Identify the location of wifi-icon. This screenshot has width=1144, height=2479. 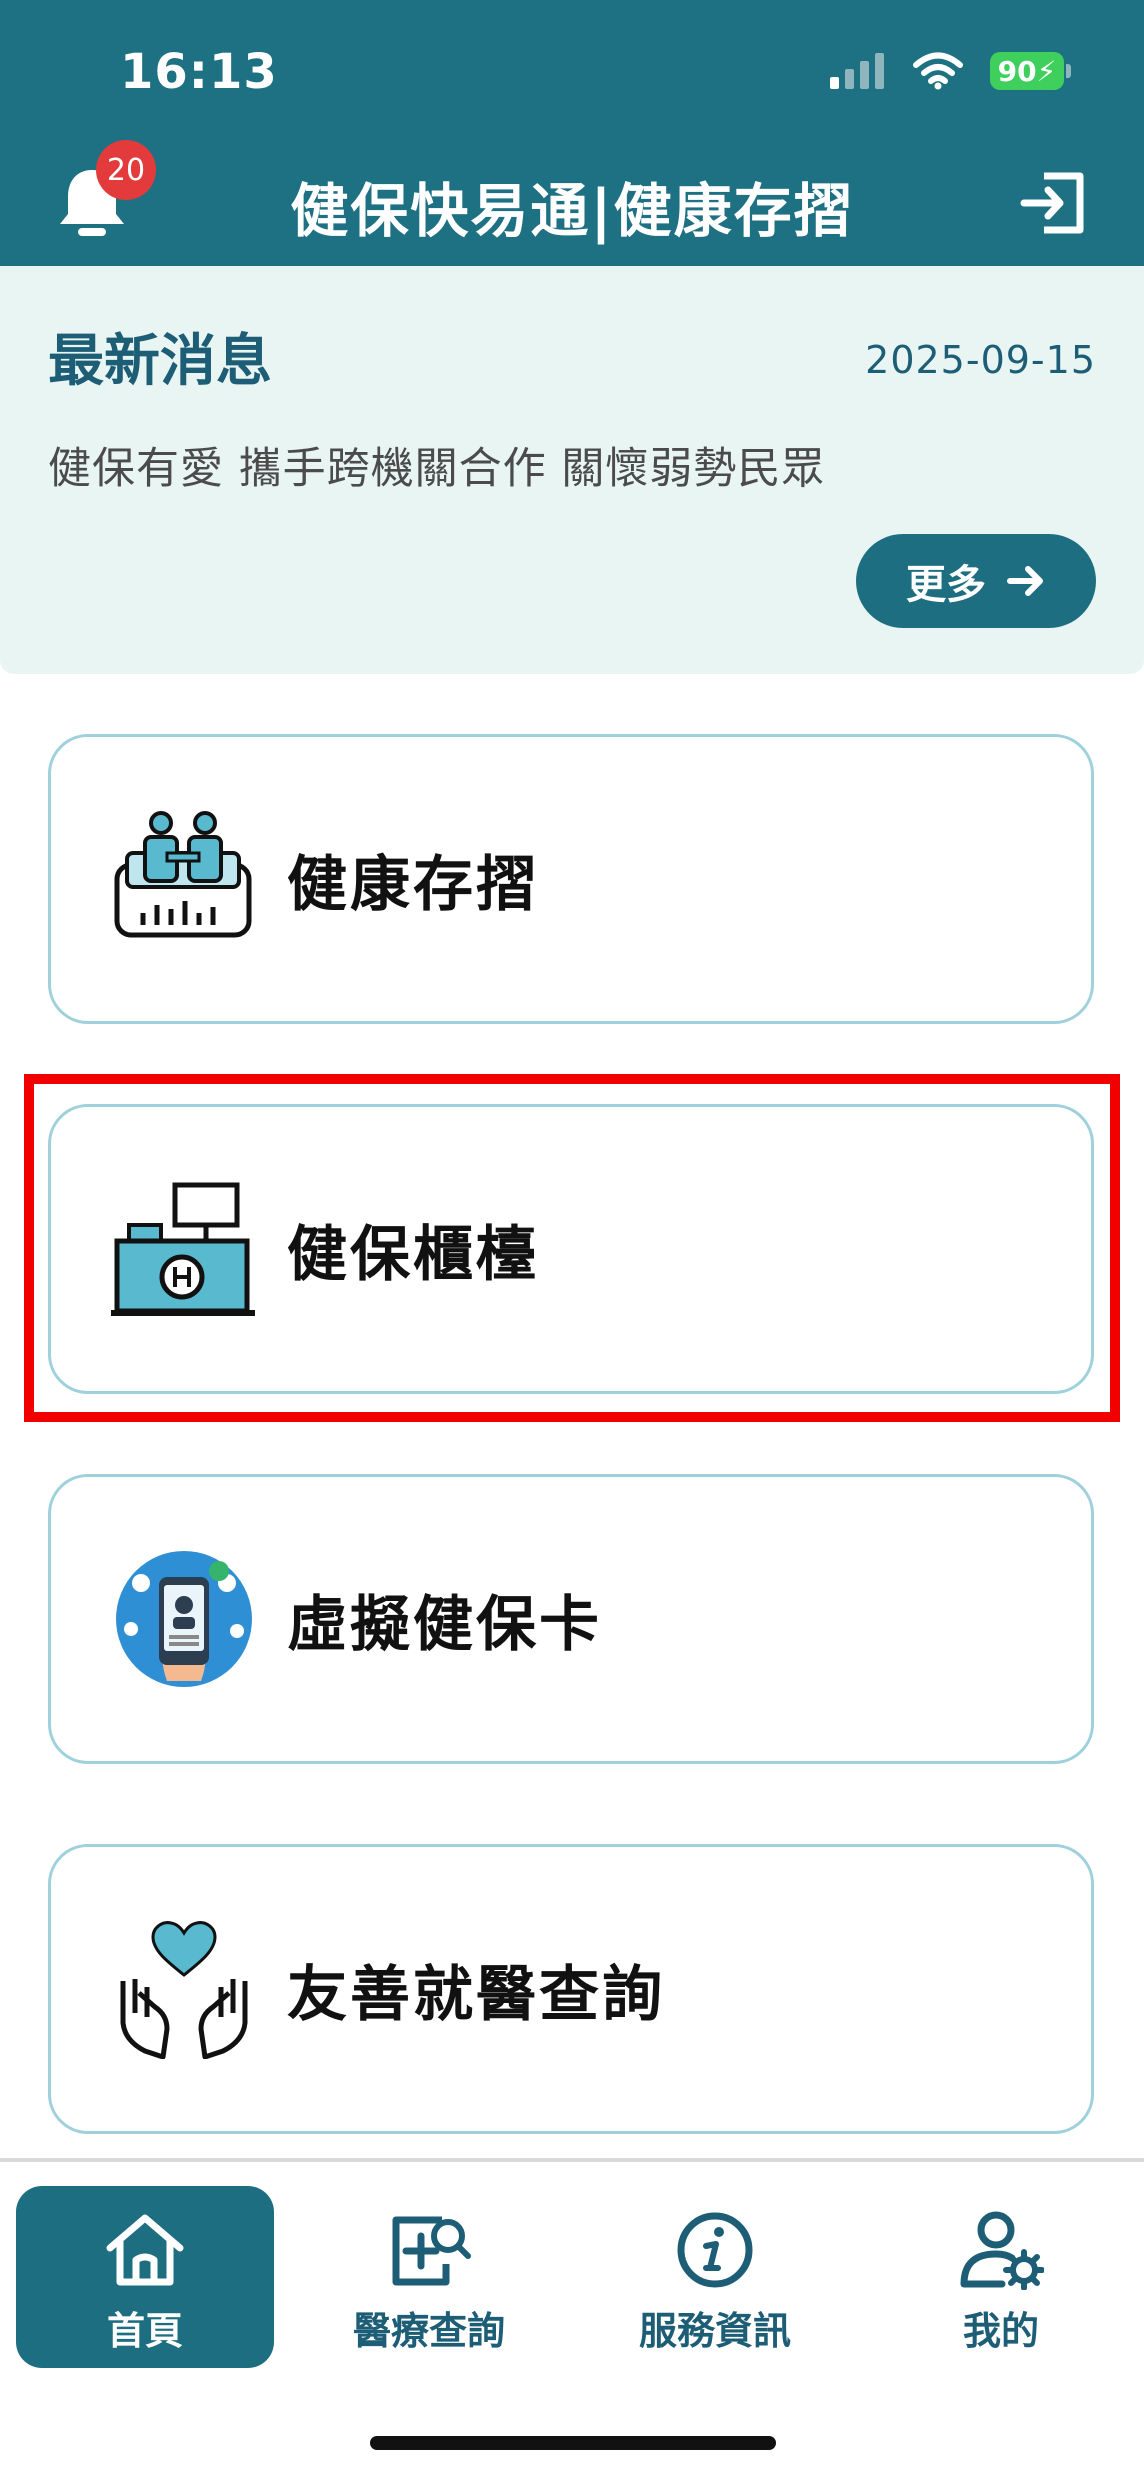
(938, 71).